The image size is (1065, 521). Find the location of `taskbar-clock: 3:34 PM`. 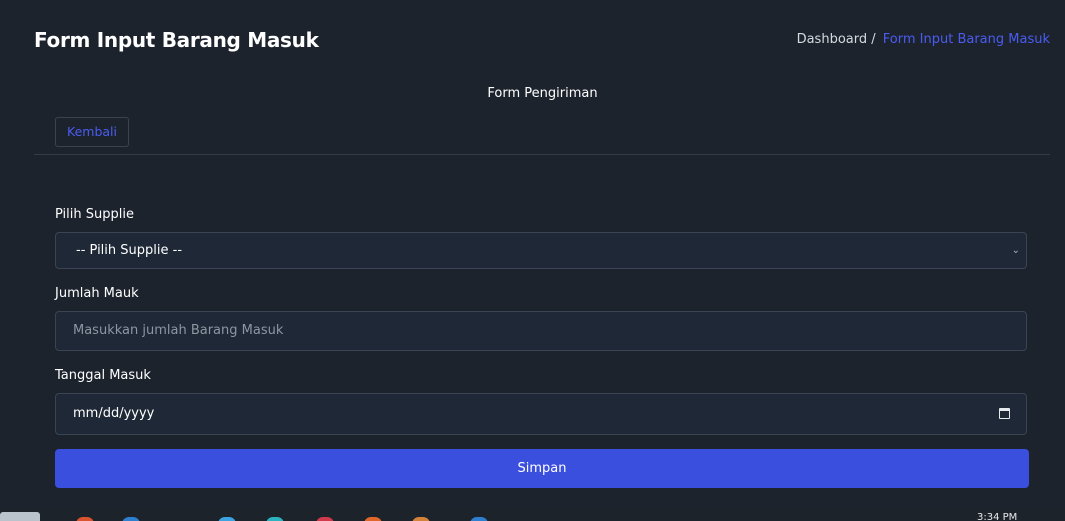

taskbar-clock: 3:34 PM is located at coordinates (997, 516).